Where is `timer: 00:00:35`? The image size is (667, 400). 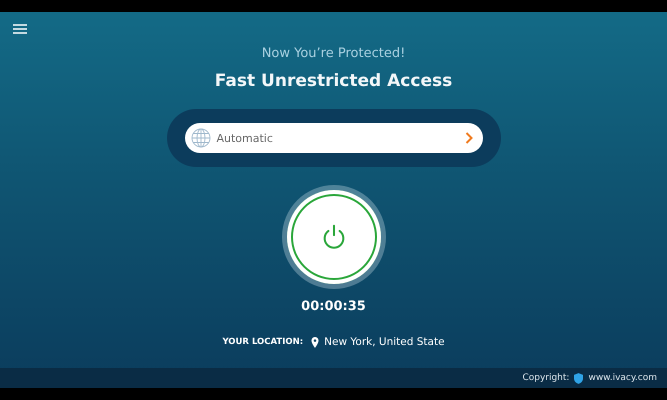
timer: 00:00:35 is located at coordinates (333, 306).